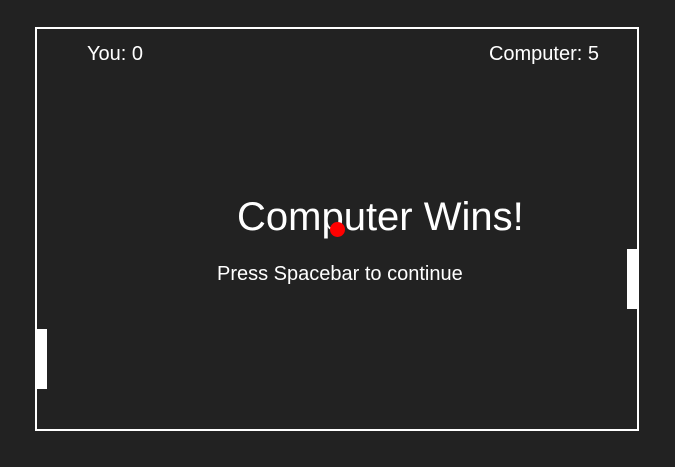  Describe the element at coordinates (632, 279) in the screenshot. I see `computer-paddle` at that location.